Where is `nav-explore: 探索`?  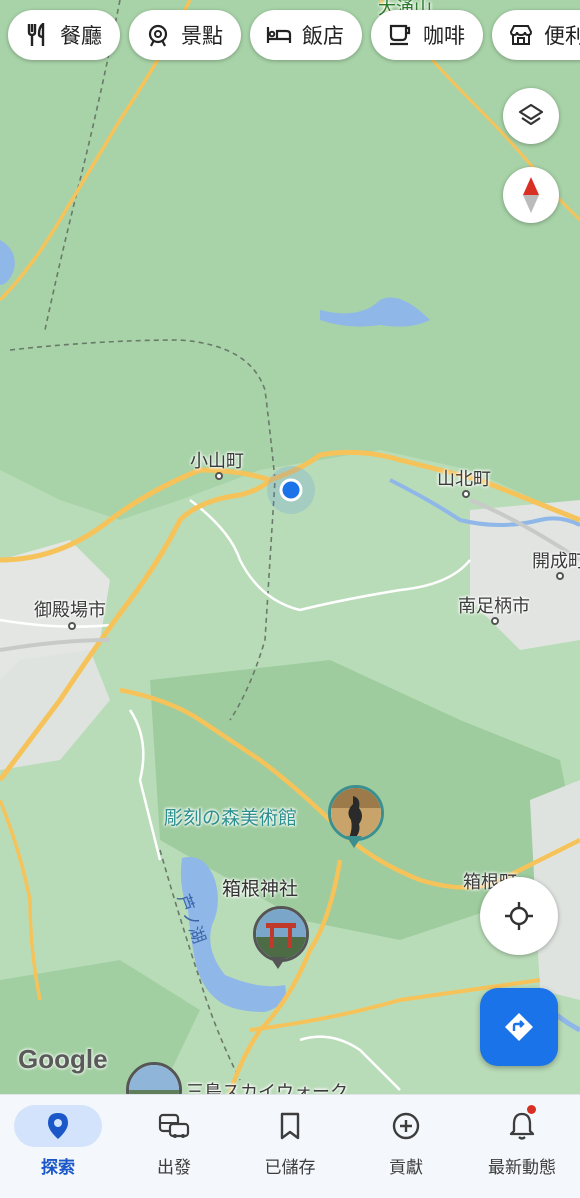
nav-explore: 探索 is located at coordinates (58, 1146).